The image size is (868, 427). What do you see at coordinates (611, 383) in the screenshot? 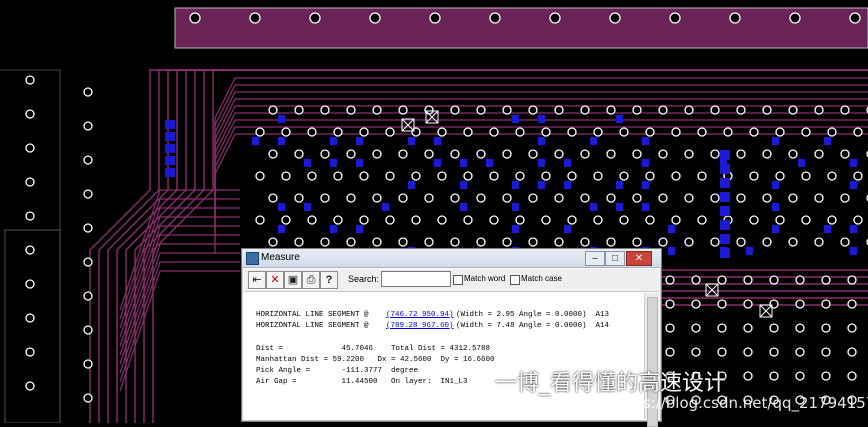
I see `watermark-text: 一博_看得懂的高速设计` at bounding box center [611, 383].